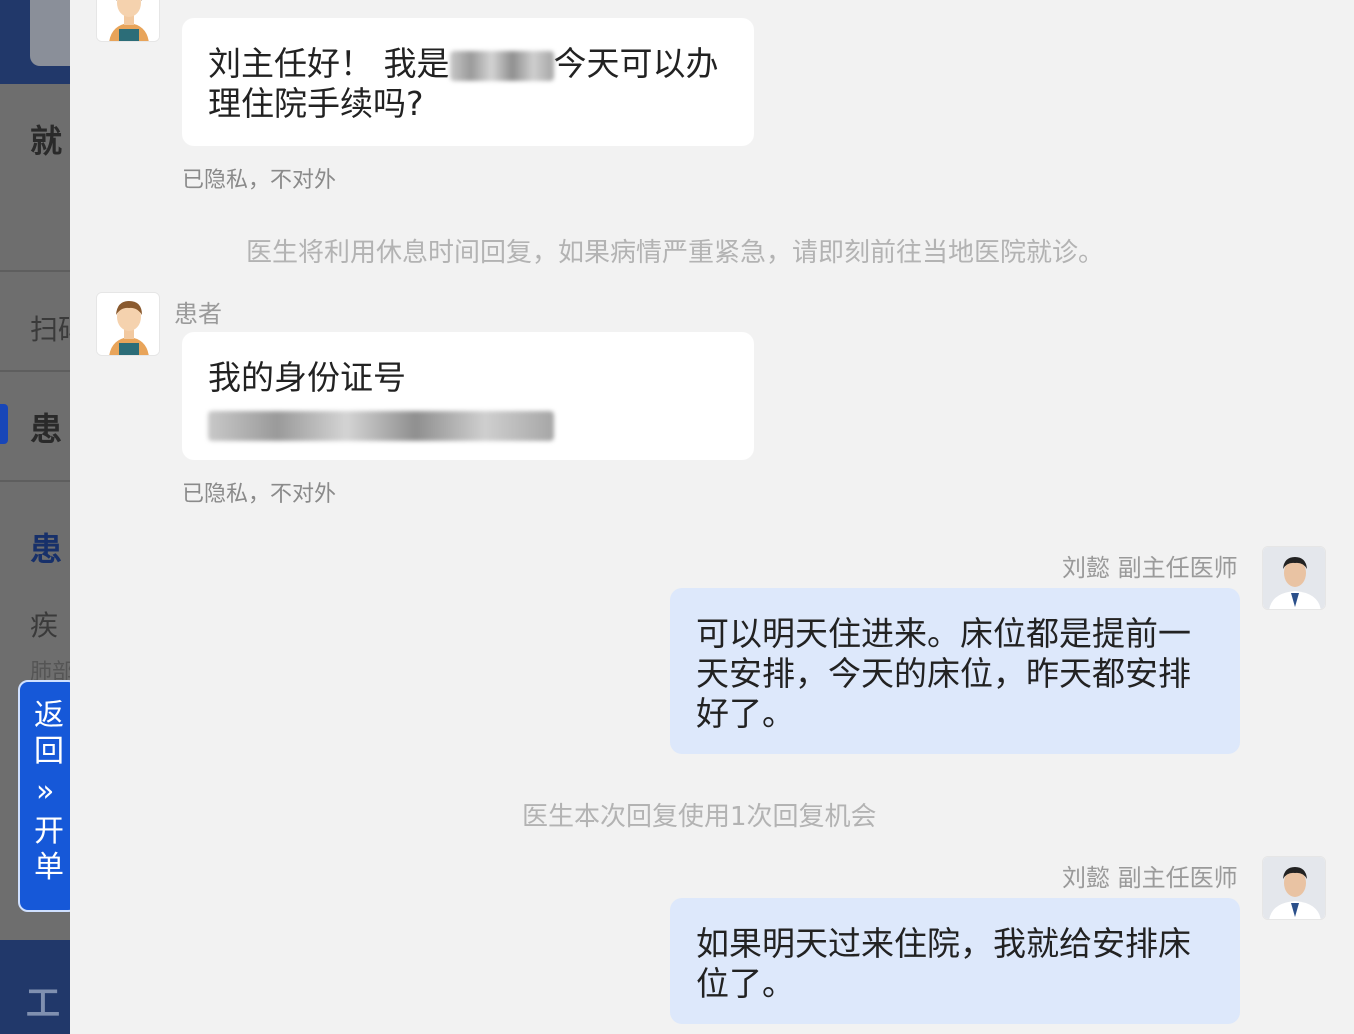  What do you see at coordinates (636, 63) in the screenshot?
I see `message-text: 今天可以办` at bounding box center [636, 63].